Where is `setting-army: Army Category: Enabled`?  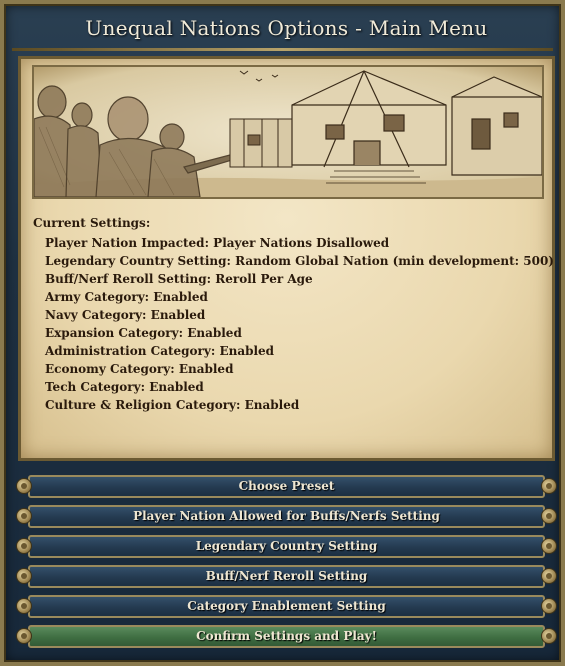
setting-army: Army Category: Enabled is located at coordinates (126, 297).